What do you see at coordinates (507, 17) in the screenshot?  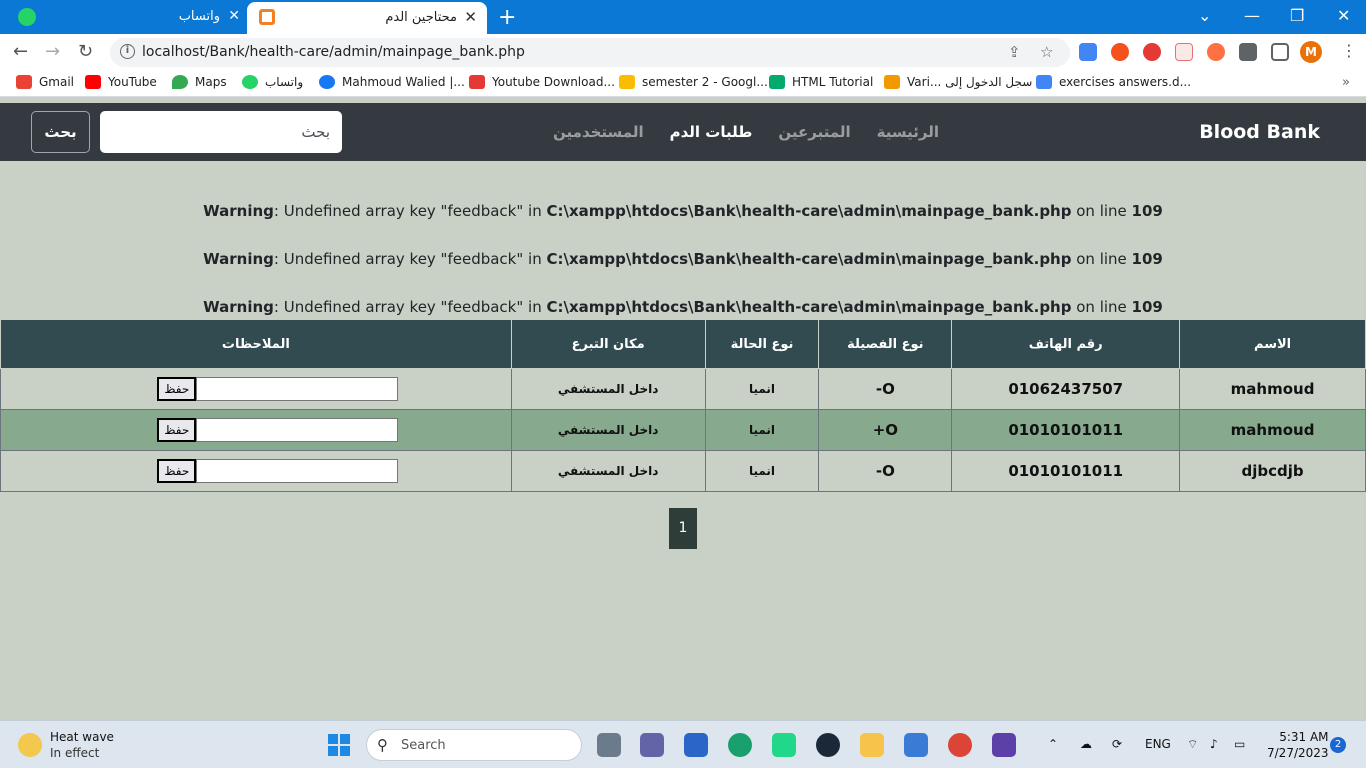 I see `new-tab-button: +` at bounding box center [507, 17].